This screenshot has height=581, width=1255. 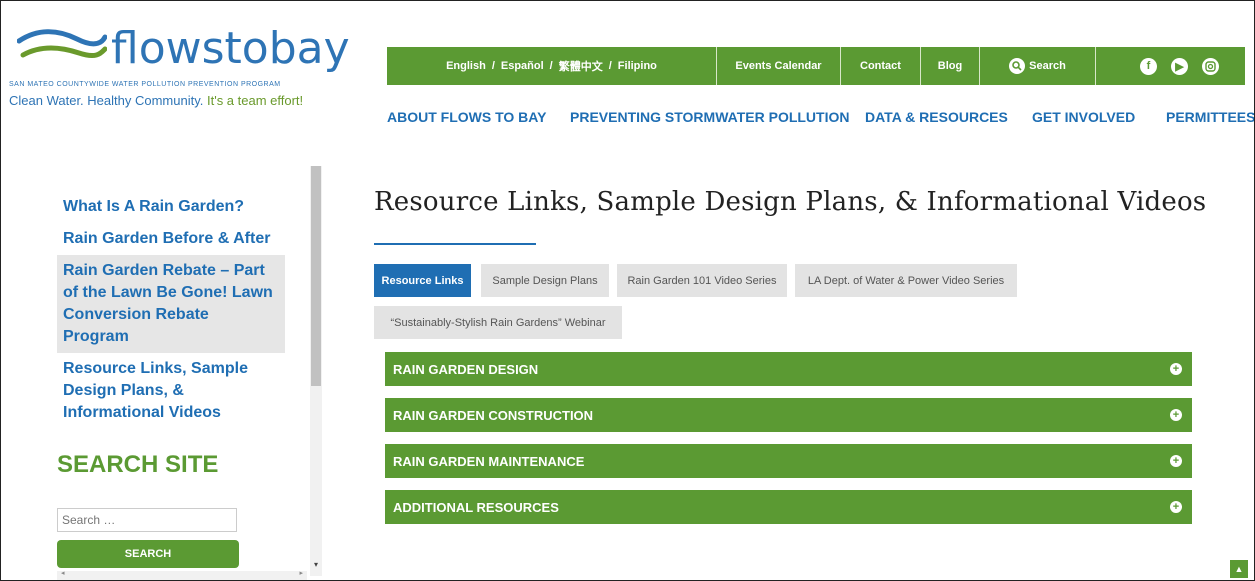 I want to click on tagline-blue: Clean Water. Healthy Community., so click(x=106, y=100).